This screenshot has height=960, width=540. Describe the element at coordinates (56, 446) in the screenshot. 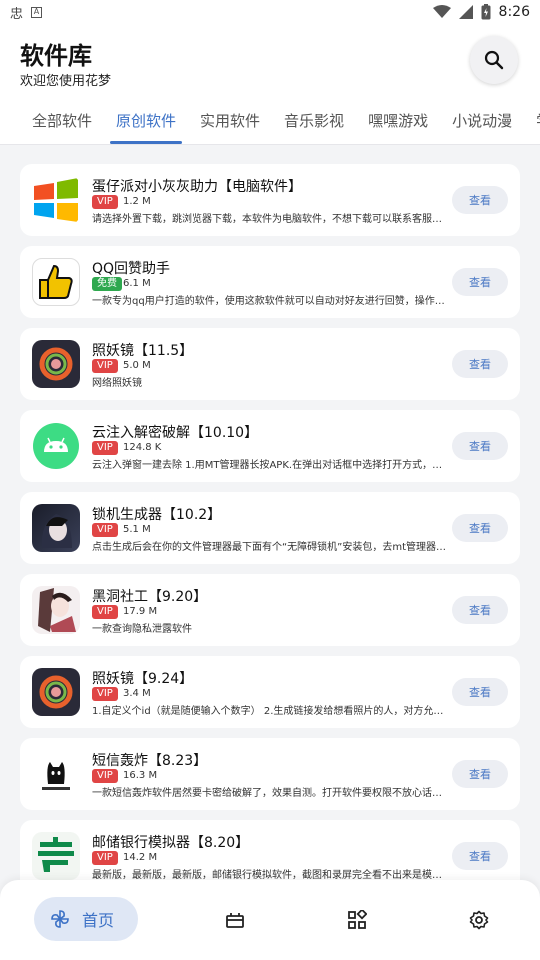

I see `android-icon` at that location.